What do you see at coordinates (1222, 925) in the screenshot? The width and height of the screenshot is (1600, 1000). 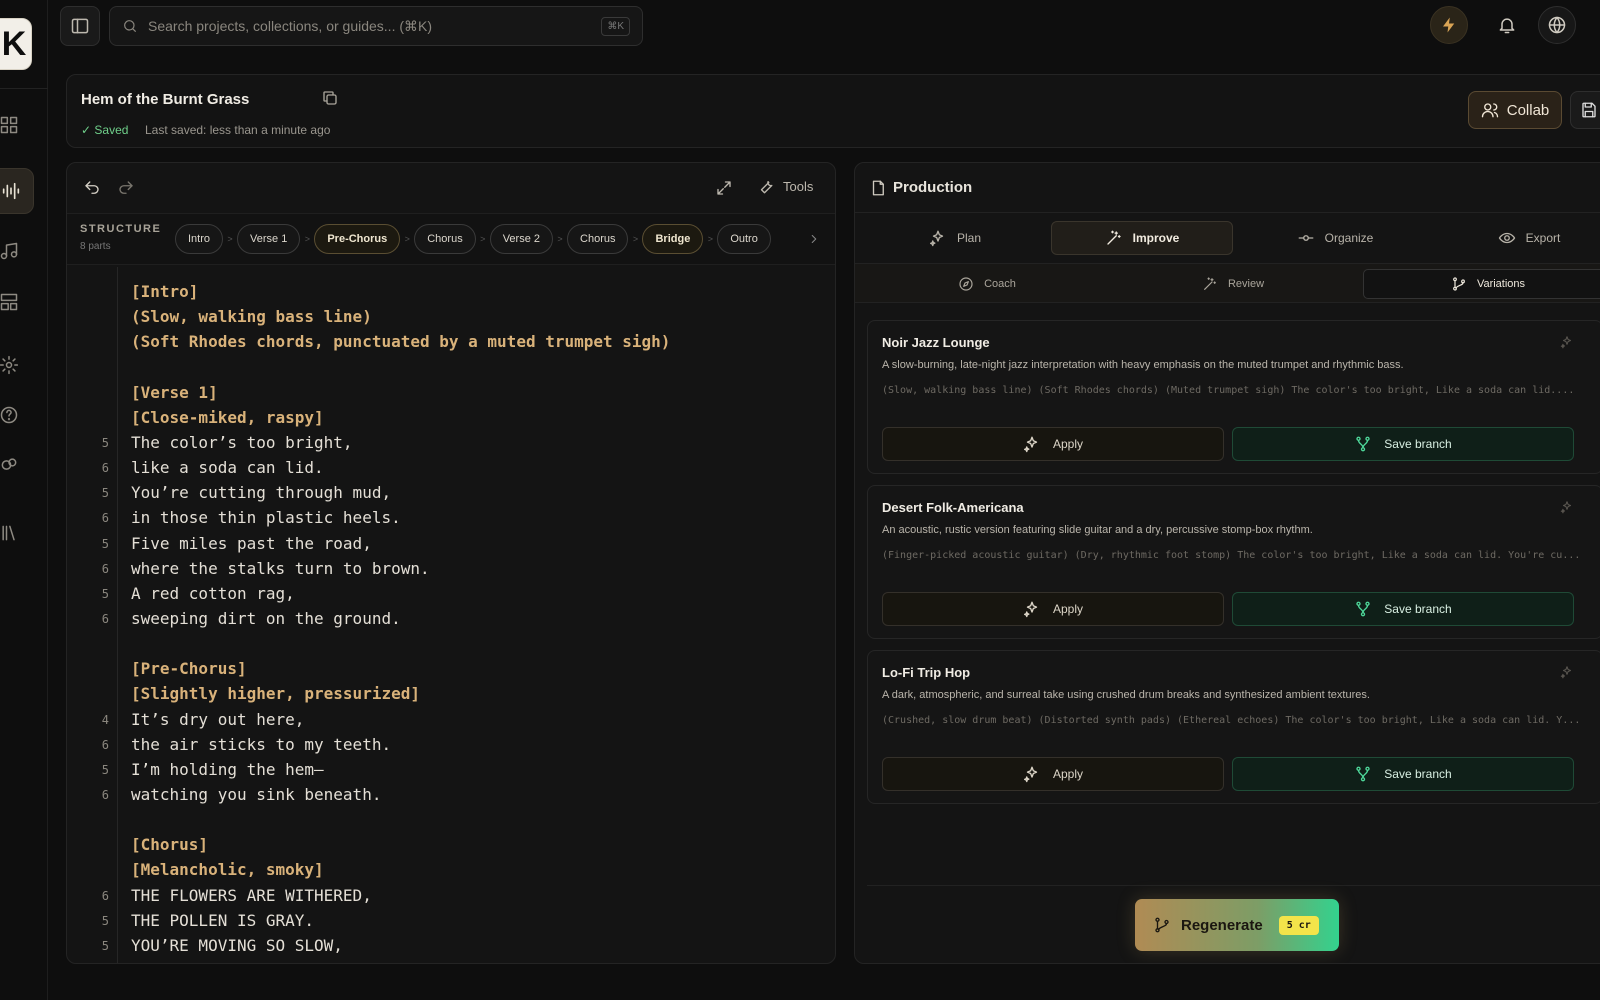 I see `regenerate-label: Regenerate` at bounding box center [1222, 925].